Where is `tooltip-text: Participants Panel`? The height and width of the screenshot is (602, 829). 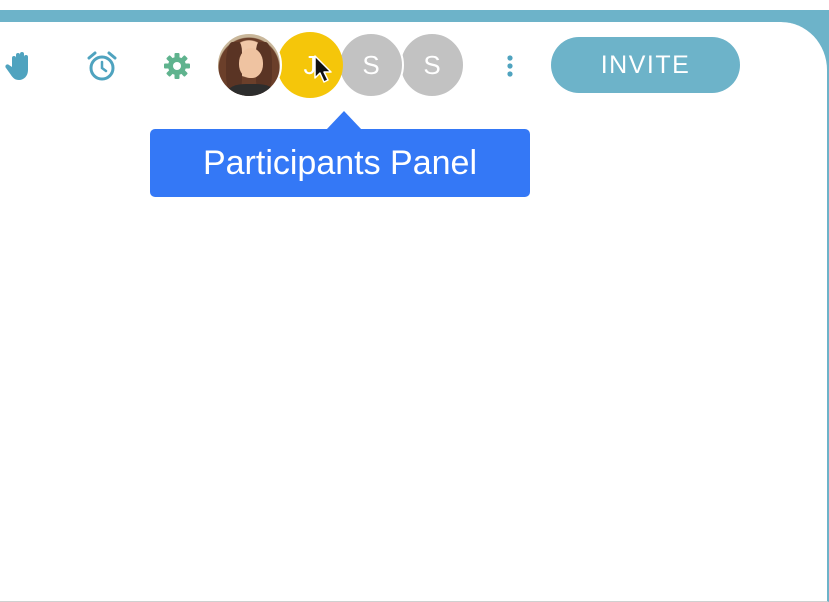 tooltip-text: Participants Panel is located at coordinates (340, 162).